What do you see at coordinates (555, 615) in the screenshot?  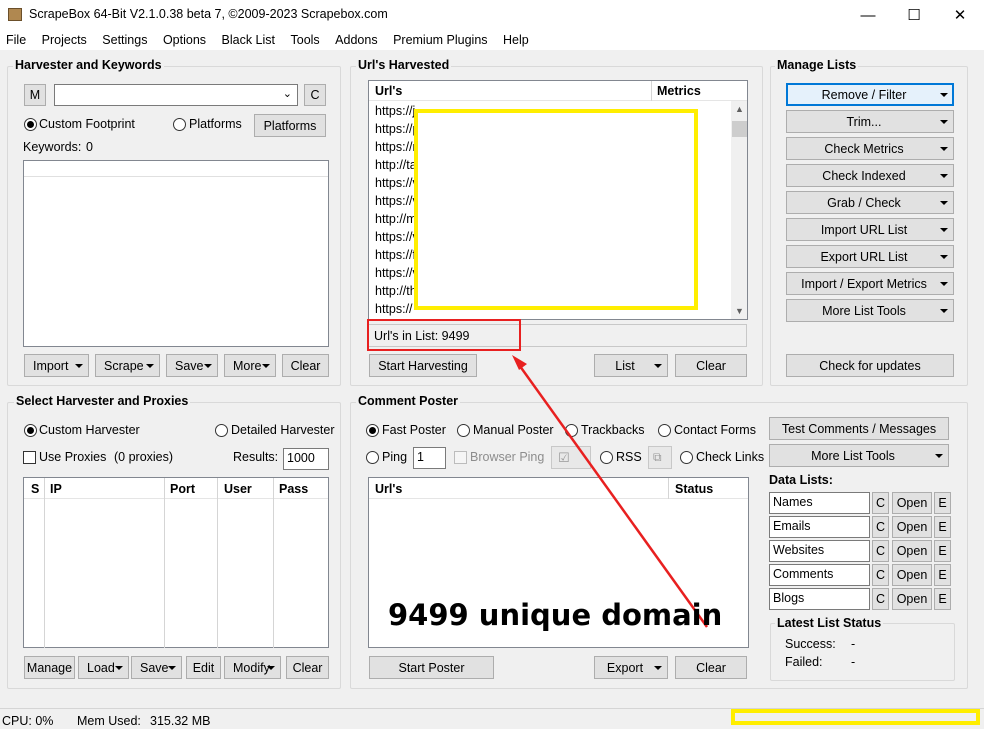 I see `annotation-caption: 9499 unique domain` at bounding box center [555, 615].